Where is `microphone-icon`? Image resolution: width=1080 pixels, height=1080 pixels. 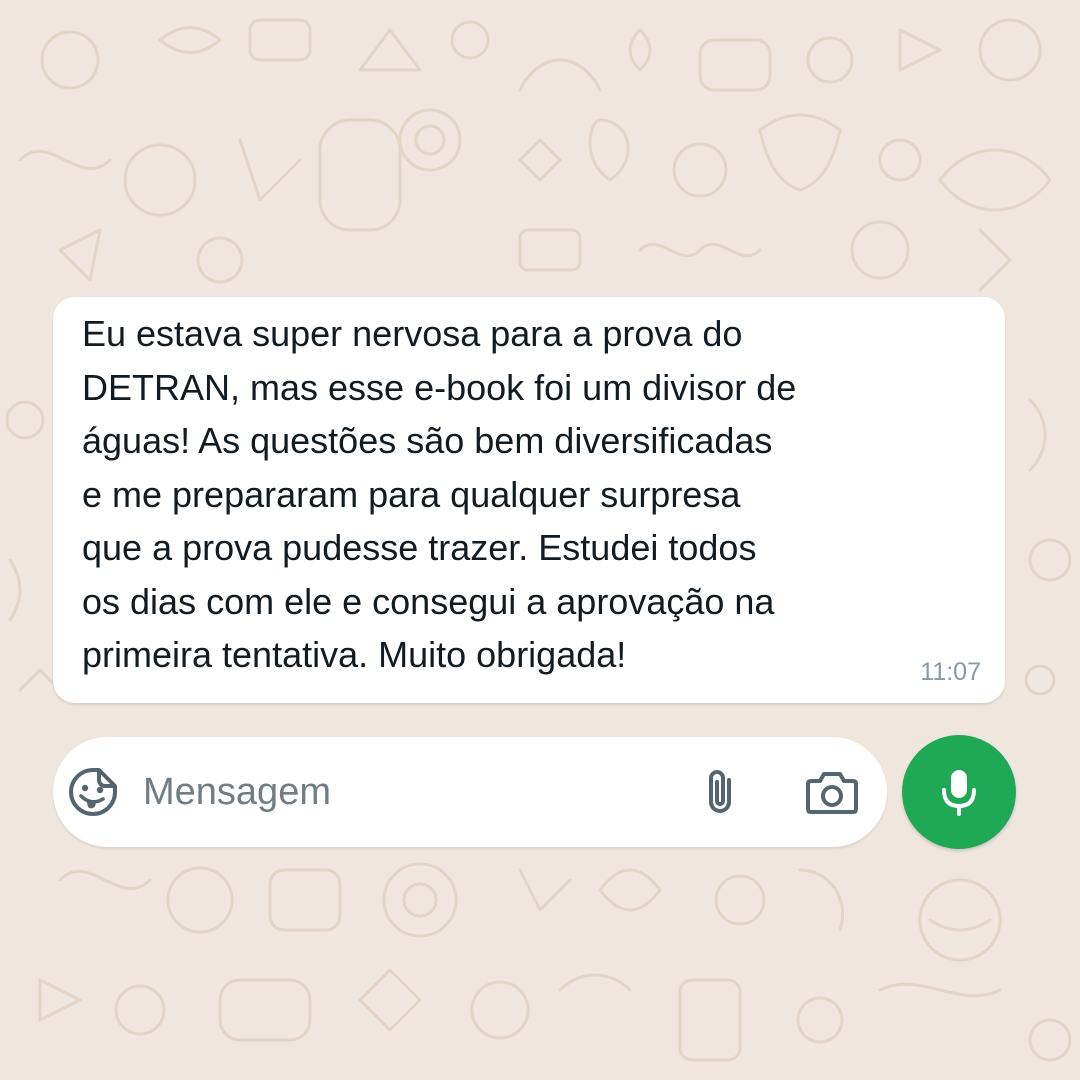 microphone-icon is located at coordinates (959, 793).